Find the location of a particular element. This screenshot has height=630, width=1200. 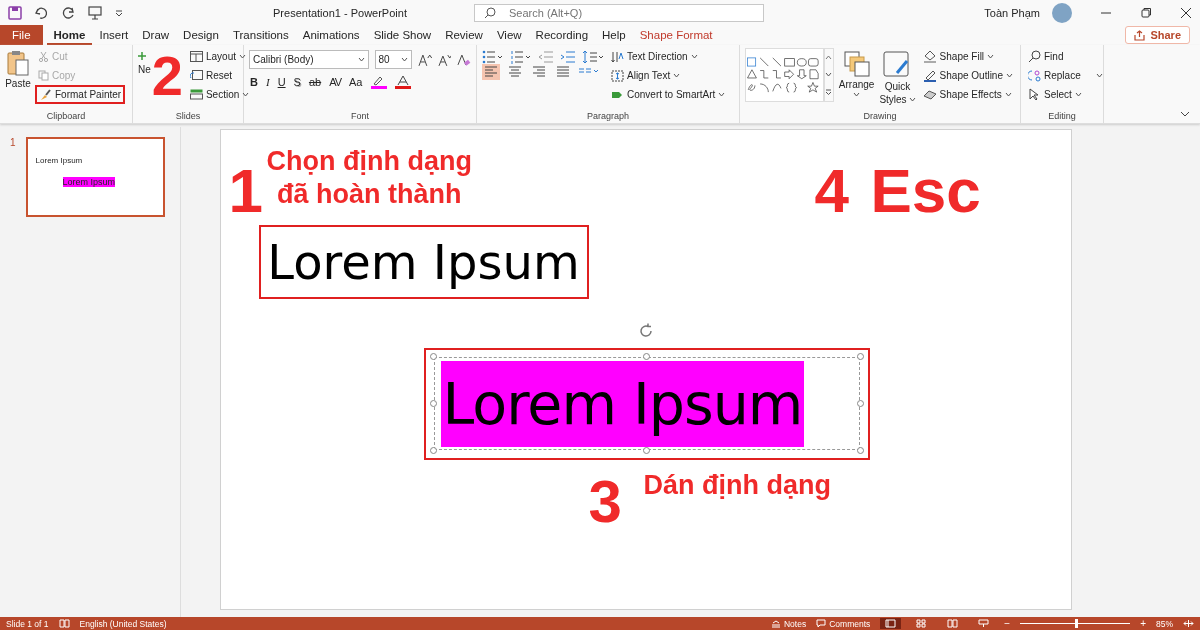

avatar-picture is located at coordinates (1062, 12).